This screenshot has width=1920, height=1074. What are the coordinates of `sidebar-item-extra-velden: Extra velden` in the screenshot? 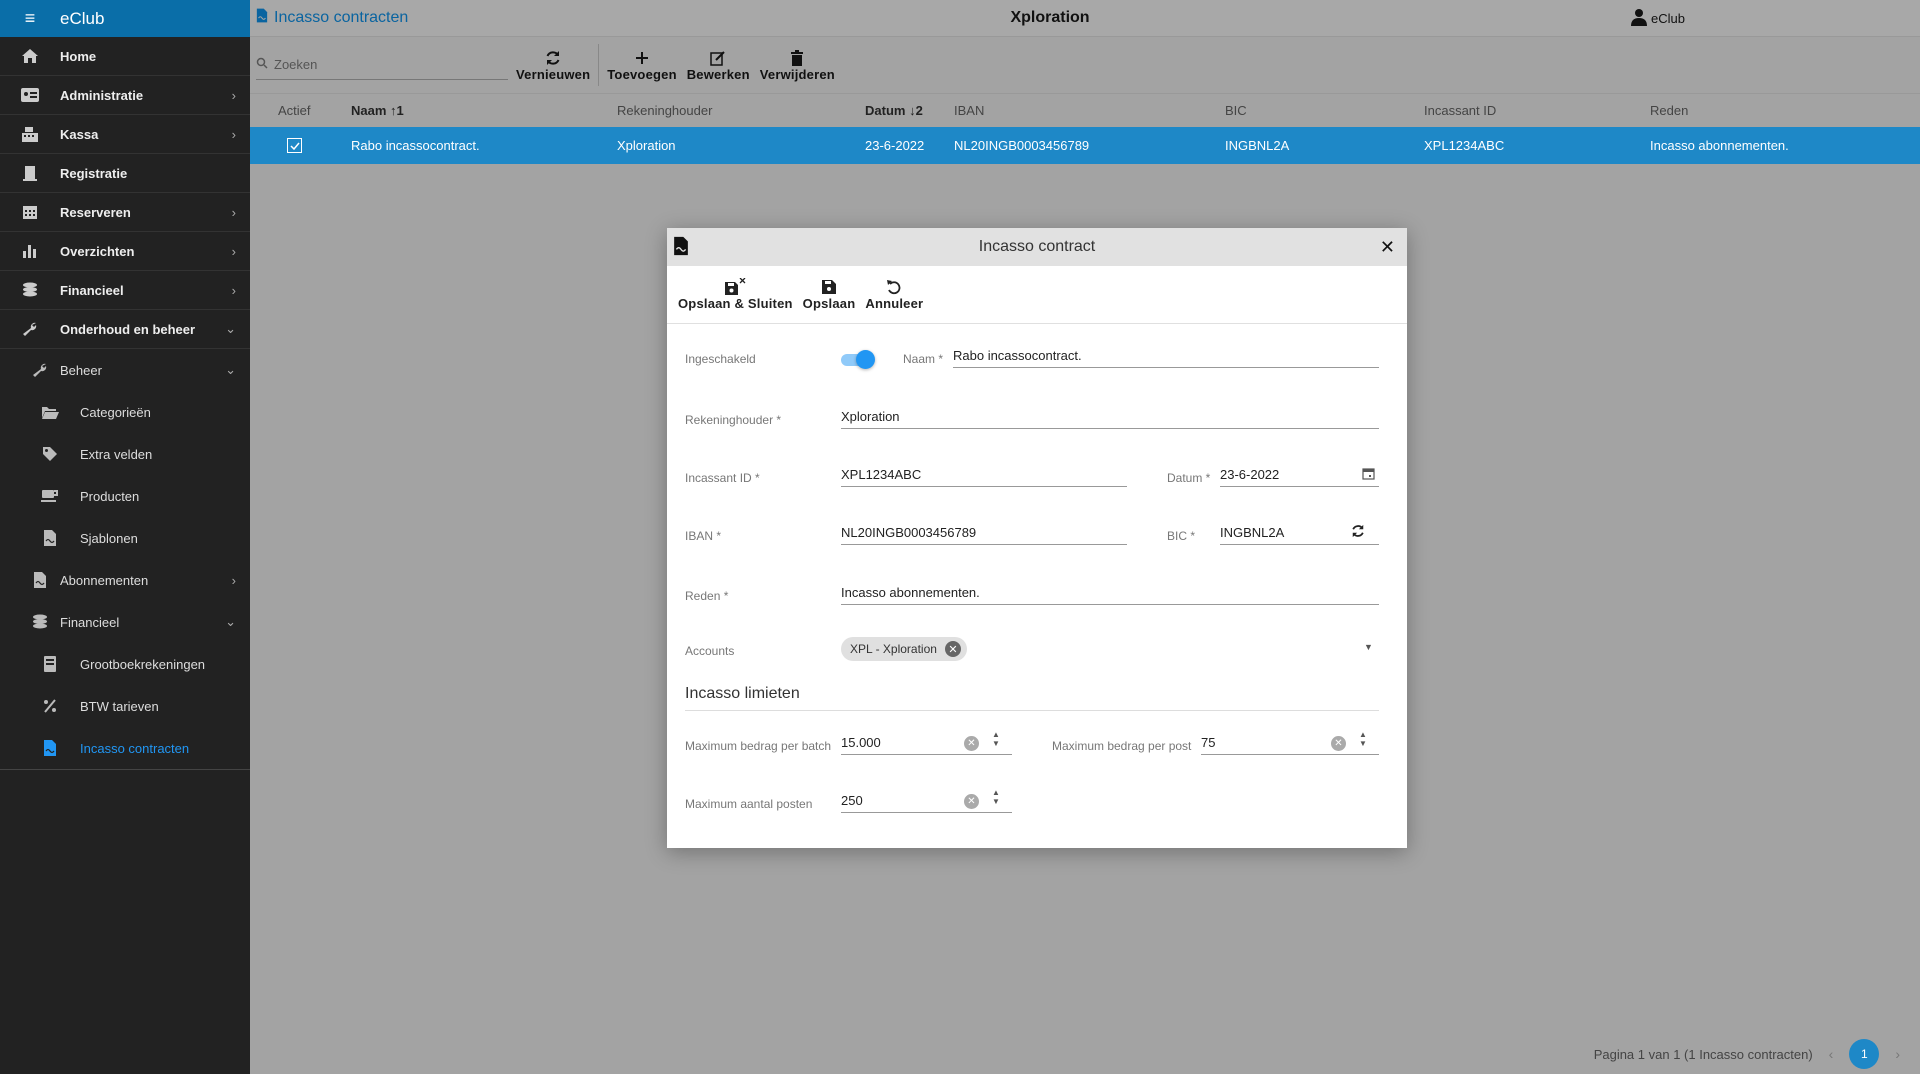 It's located at (125, 454).